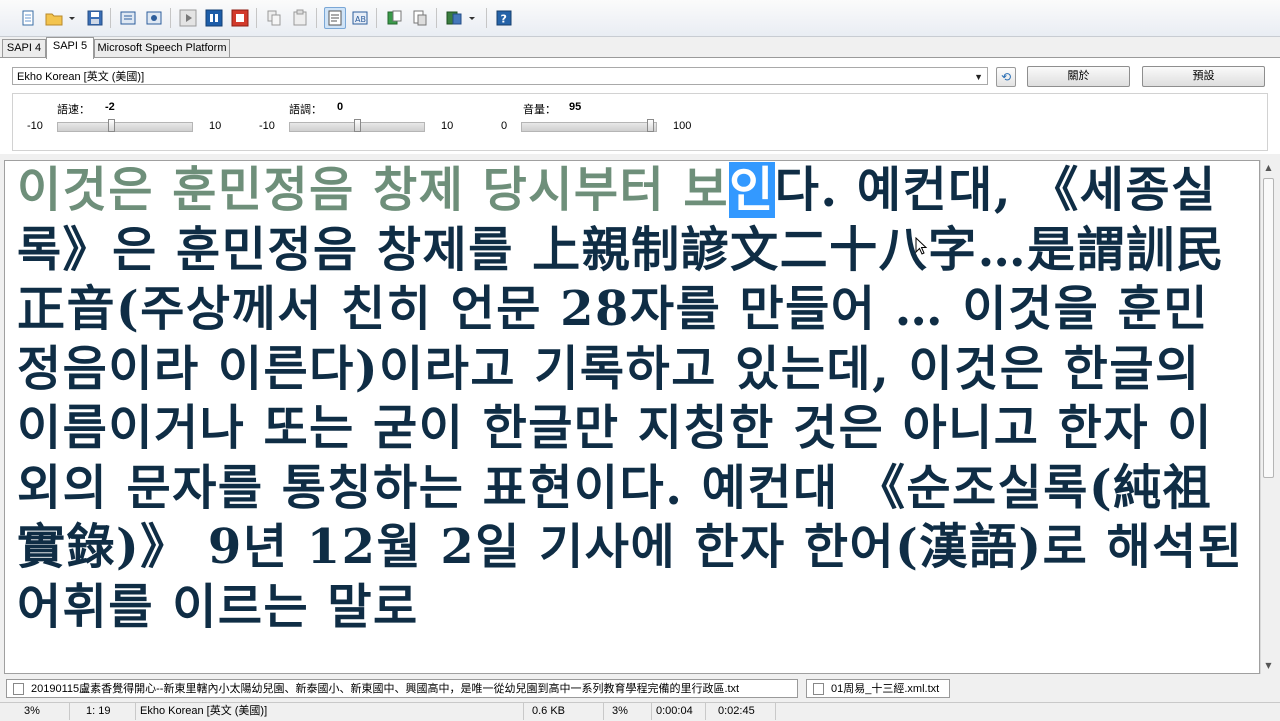 The height and width of the screenshot is (721, 1280). I want to click on speed-min: -10, so click(35, 126).